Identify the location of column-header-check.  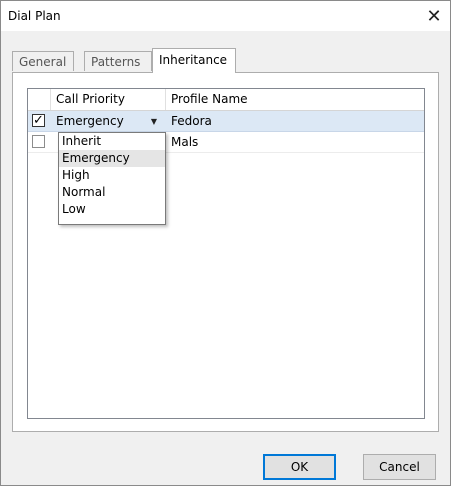
(39, 99).